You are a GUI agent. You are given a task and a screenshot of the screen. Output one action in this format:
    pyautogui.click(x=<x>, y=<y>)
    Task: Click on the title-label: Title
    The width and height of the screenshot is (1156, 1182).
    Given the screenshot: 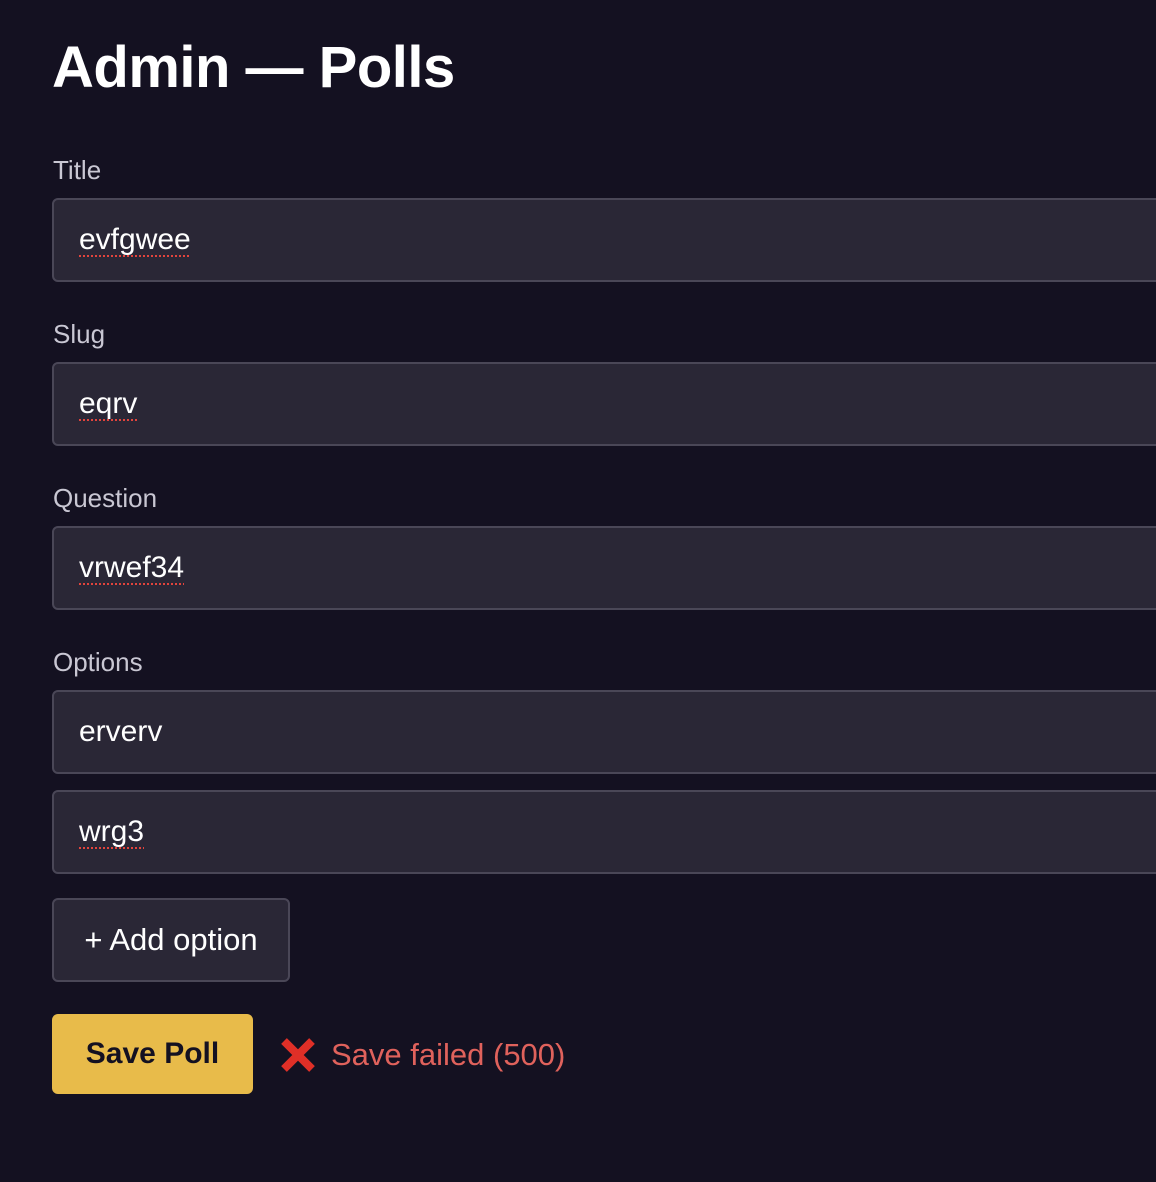 What is the action you would take?
    pyautogui.click(x=77, y=170)
    